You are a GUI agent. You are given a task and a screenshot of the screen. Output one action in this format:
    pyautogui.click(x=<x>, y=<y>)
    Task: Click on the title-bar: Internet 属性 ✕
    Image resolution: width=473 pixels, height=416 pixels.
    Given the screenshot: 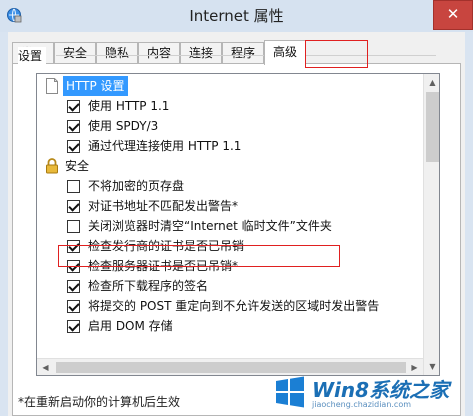 What is the action you would take?
    pyautogui.click(x=236, y=16)
    